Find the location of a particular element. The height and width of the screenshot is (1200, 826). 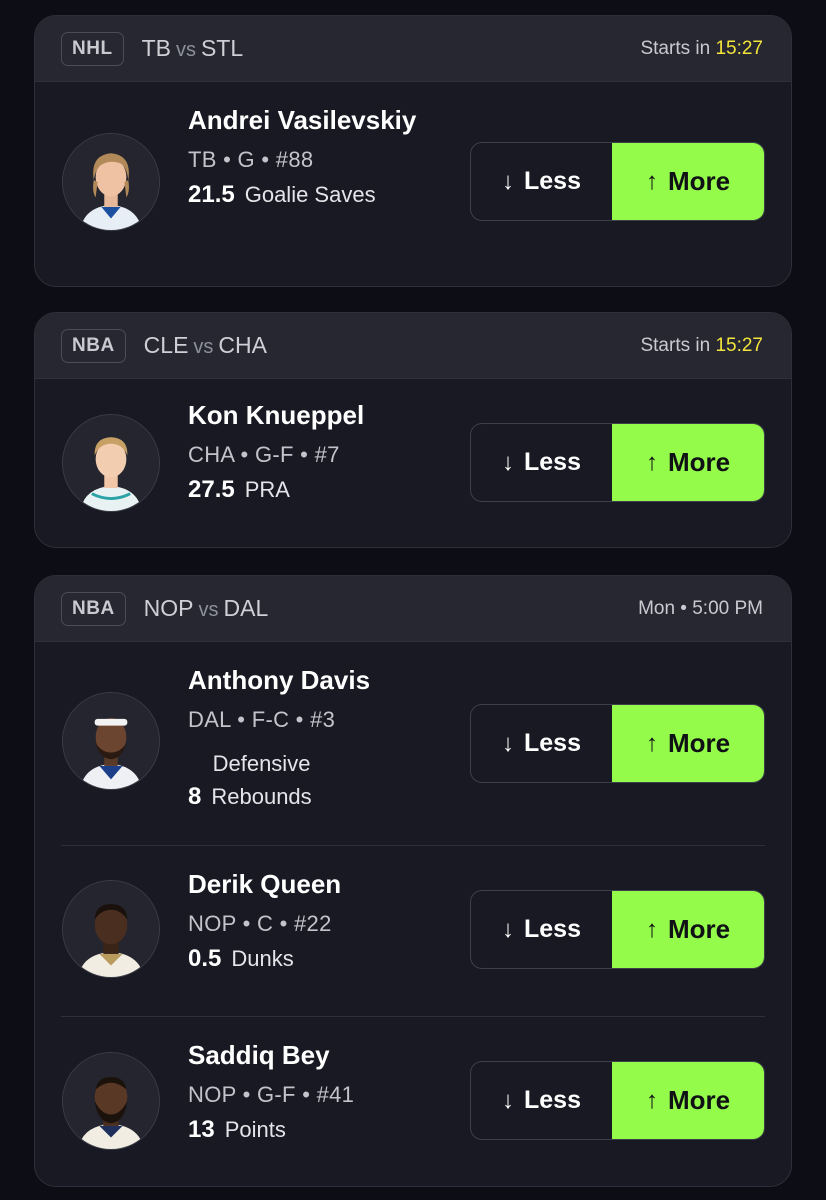

player-name: Kon Knueppel is located at coordinates (276, 415).